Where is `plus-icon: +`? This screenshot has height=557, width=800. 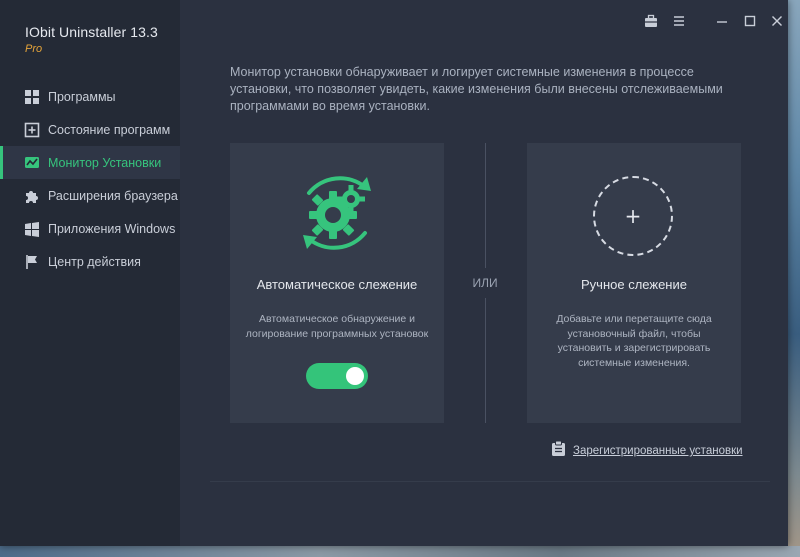 plus-icon: + is located at coordinates (633, 216).